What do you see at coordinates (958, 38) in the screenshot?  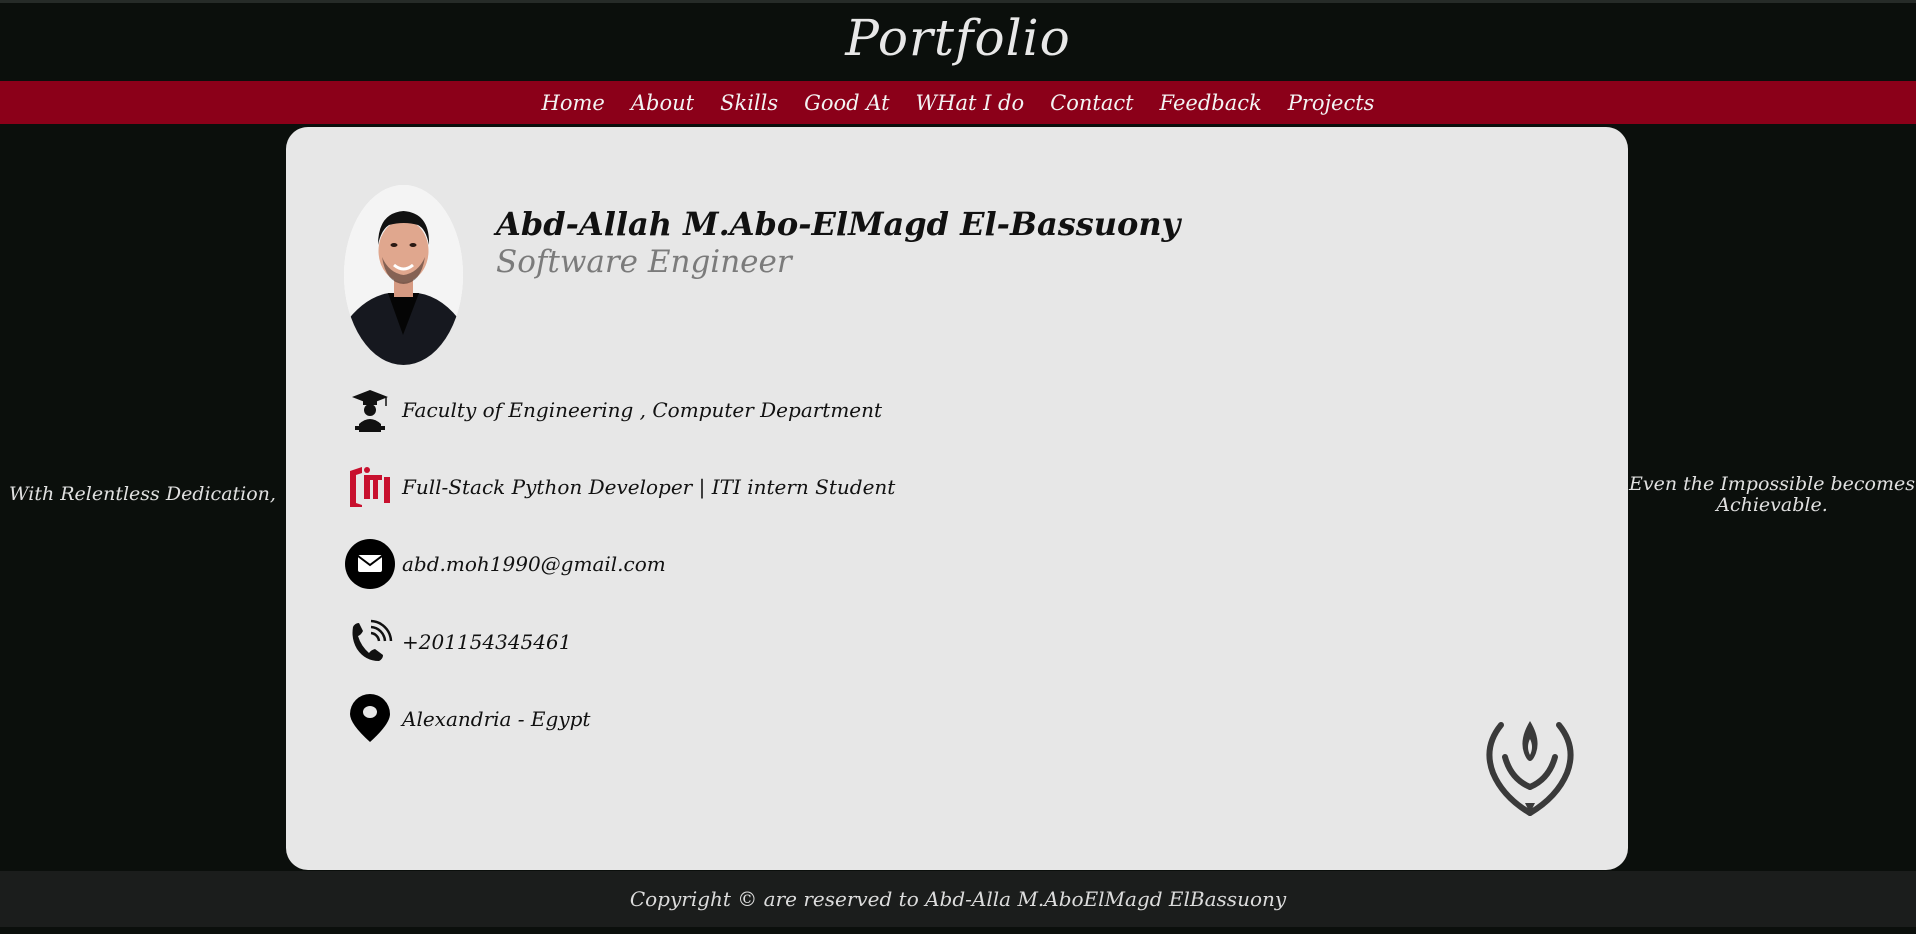 I see `site-title: Portfolio` at bounding box center [958, 38].